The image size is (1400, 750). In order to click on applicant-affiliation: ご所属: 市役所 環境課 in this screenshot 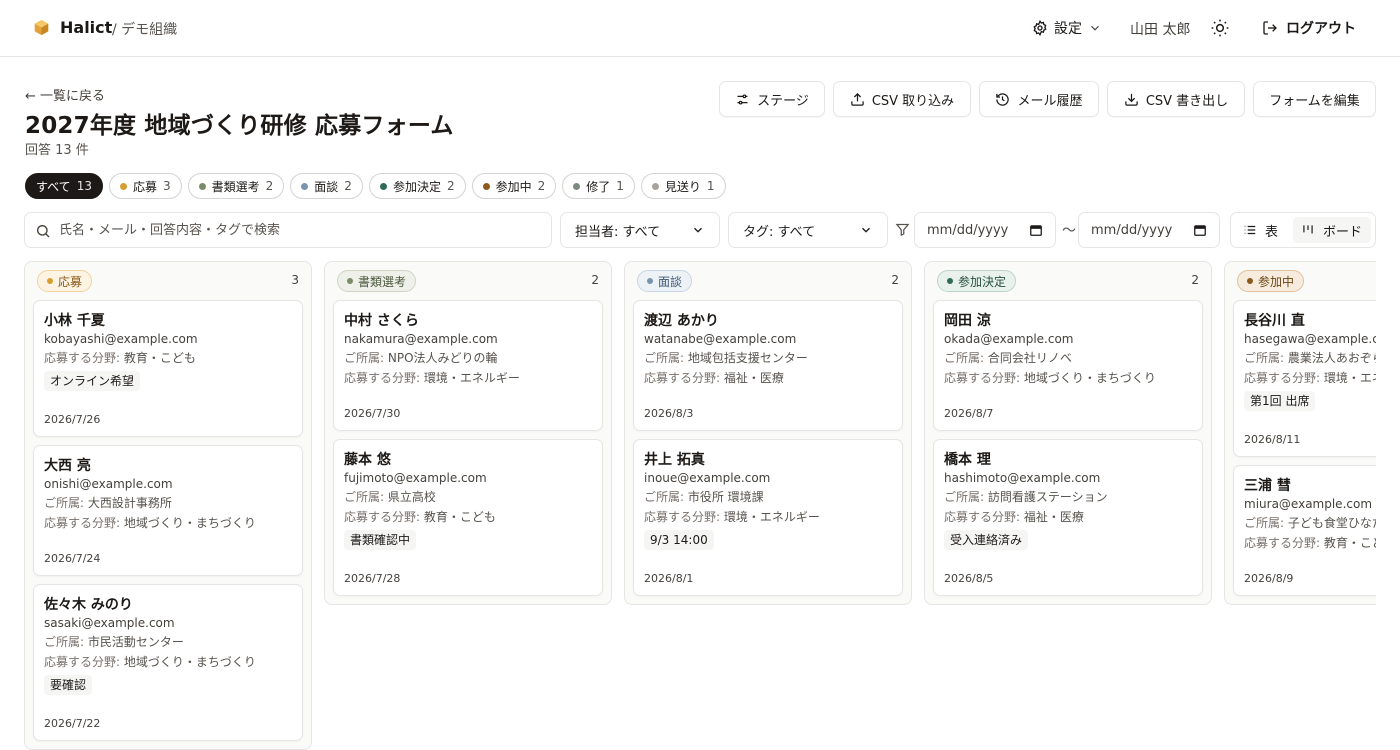, I will do `click(768, 497)`.